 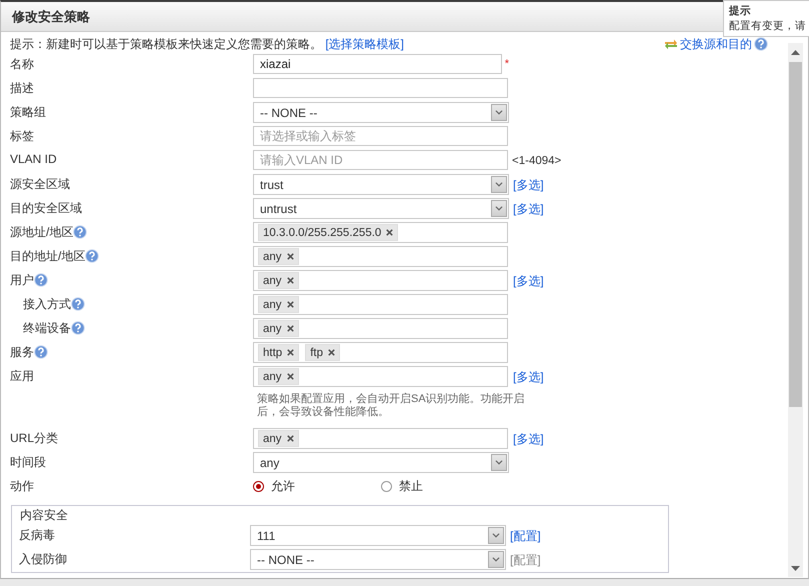 What do you see at coordinates (42, 232) in the screenshot?
I see `field-label: 源地址/地区` at bounding box center [42, 232].